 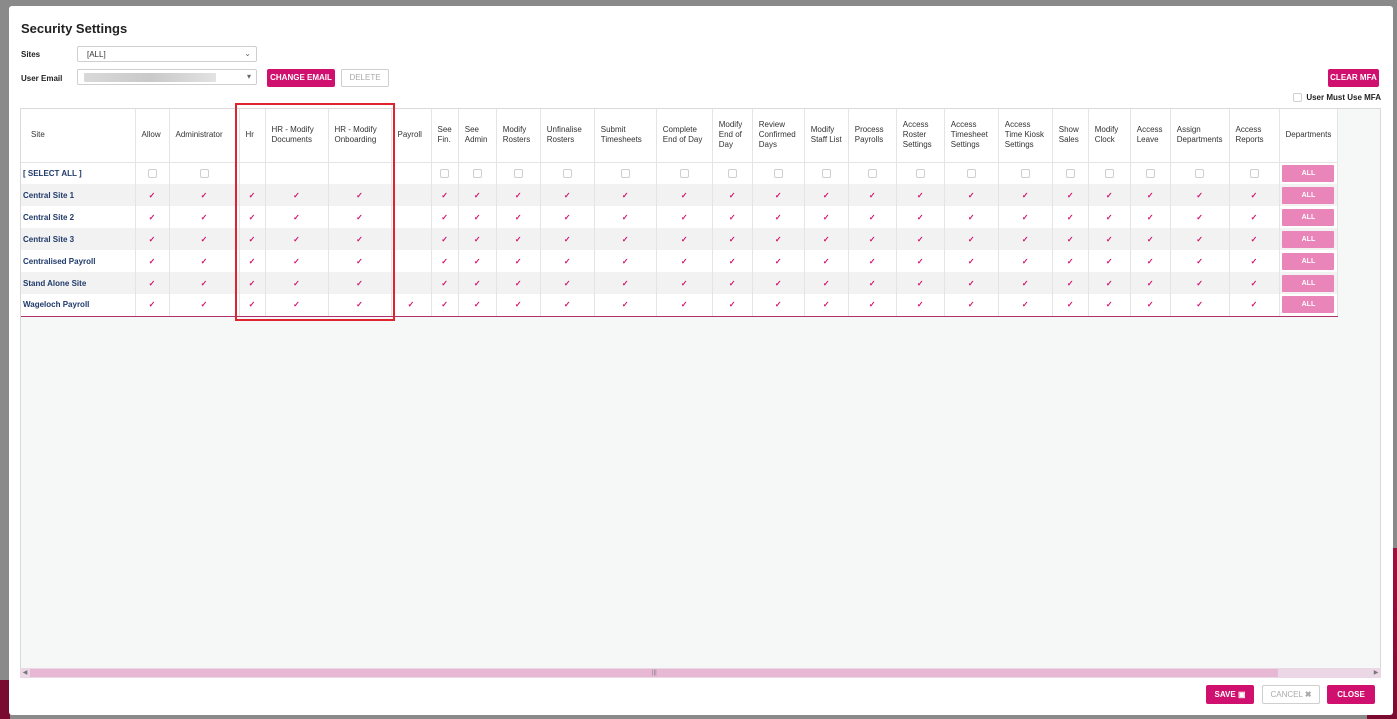 I want to click on save-button: SAVE ▣, so click(x=1230, y=694).